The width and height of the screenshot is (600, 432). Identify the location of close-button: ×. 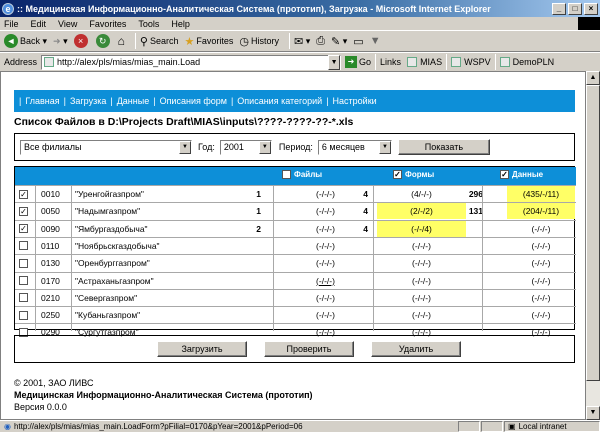
(591, 8).